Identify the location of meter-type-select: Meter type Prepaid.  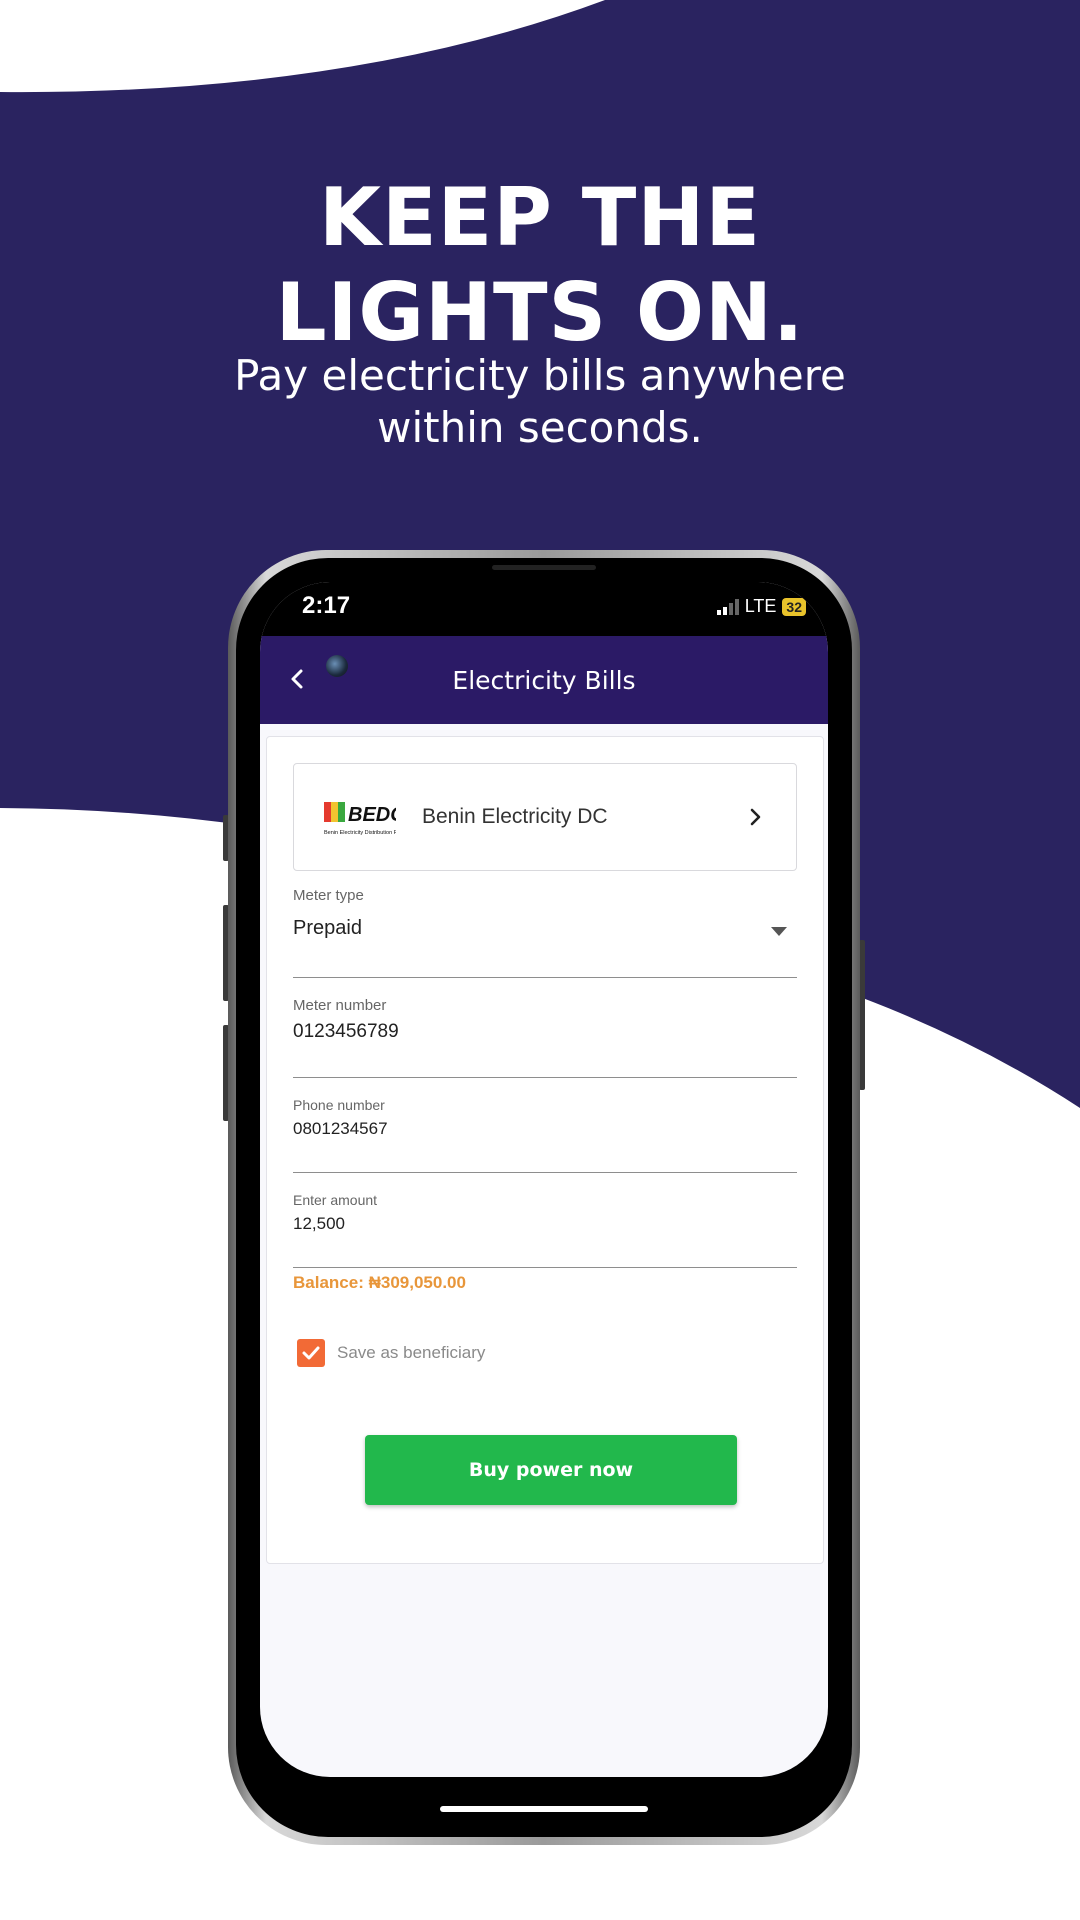
(545, 932).